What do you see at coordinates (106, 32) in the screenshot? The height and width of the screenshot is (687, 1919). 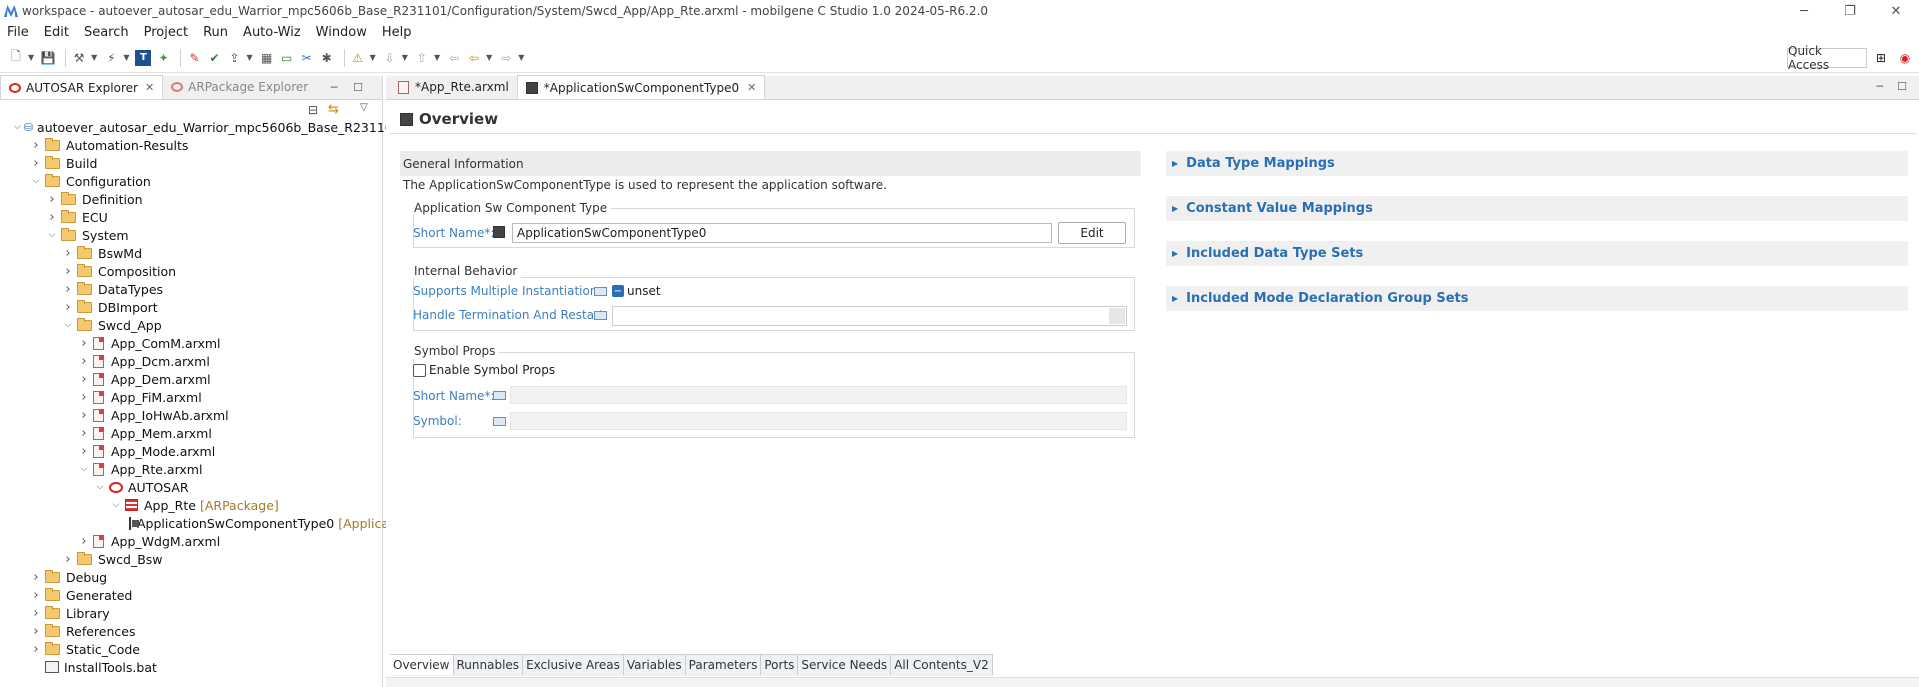 I see `menu-search: Search` at bounding box center [106, 32].